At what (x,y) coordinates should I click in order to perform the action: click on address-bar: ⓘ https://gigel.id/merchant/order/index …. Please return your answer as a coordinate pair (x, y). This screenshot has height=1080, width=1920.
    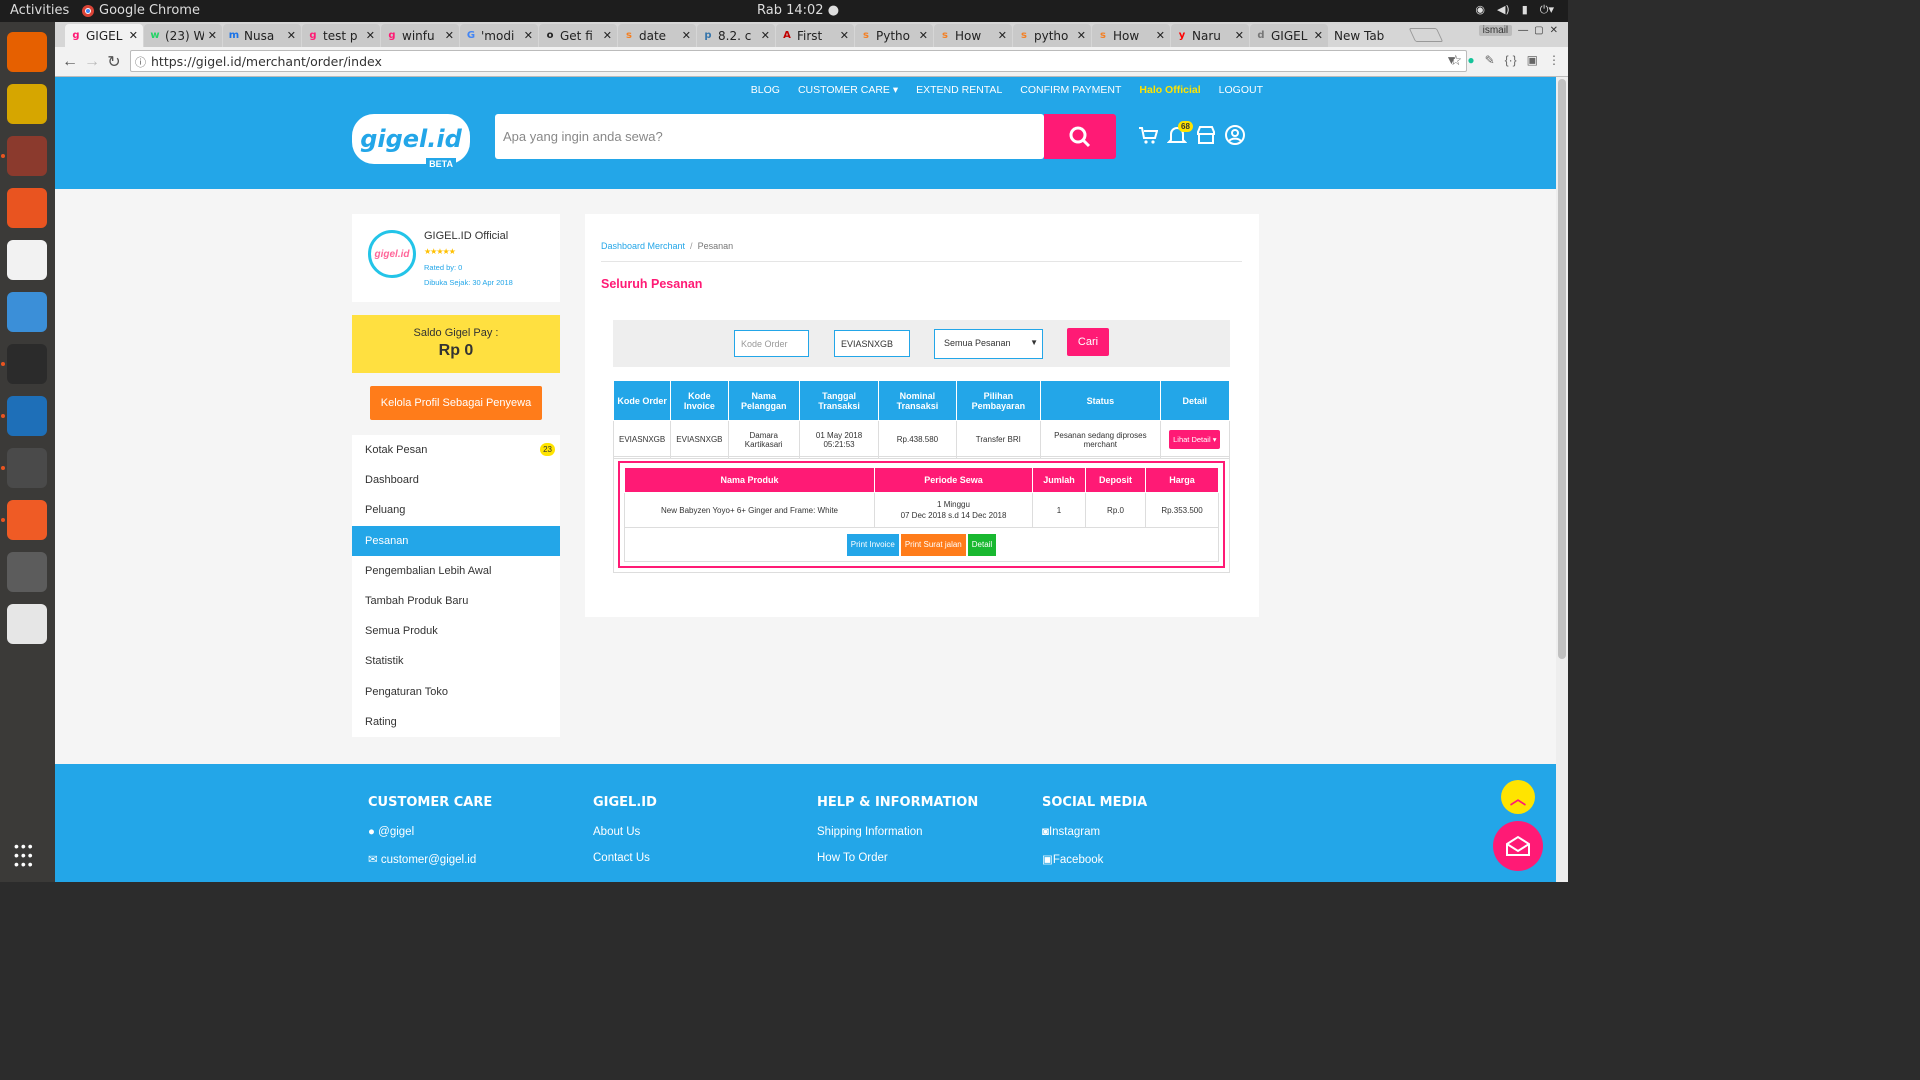
    Looking at the image, I should click on (798, 61).